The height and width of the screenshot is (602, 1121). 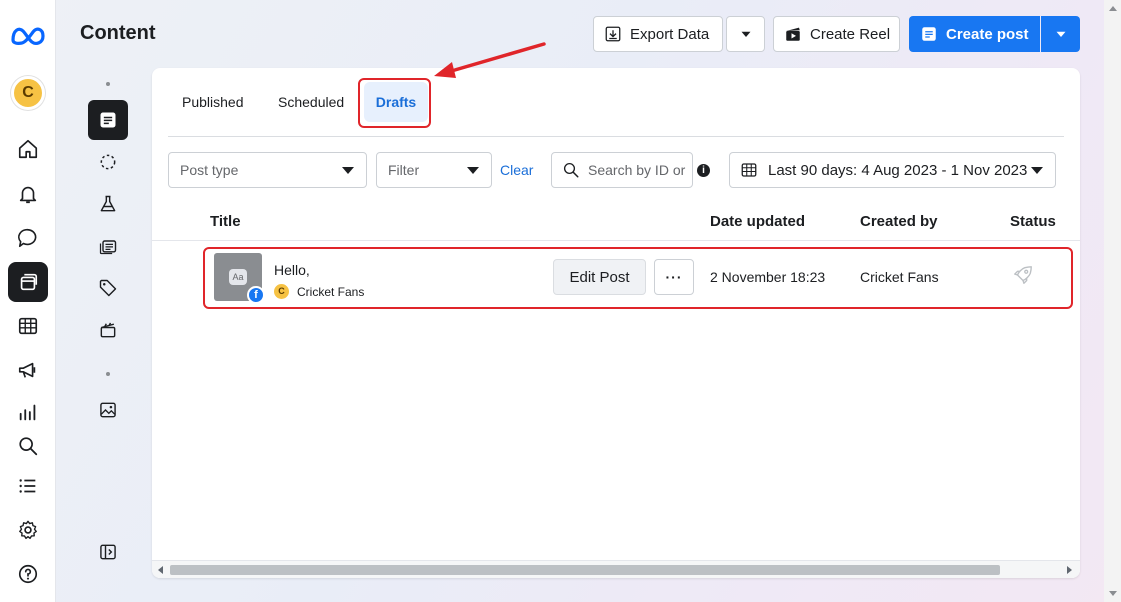 I want to click on table-header-divider, so click(x=616, y=240).